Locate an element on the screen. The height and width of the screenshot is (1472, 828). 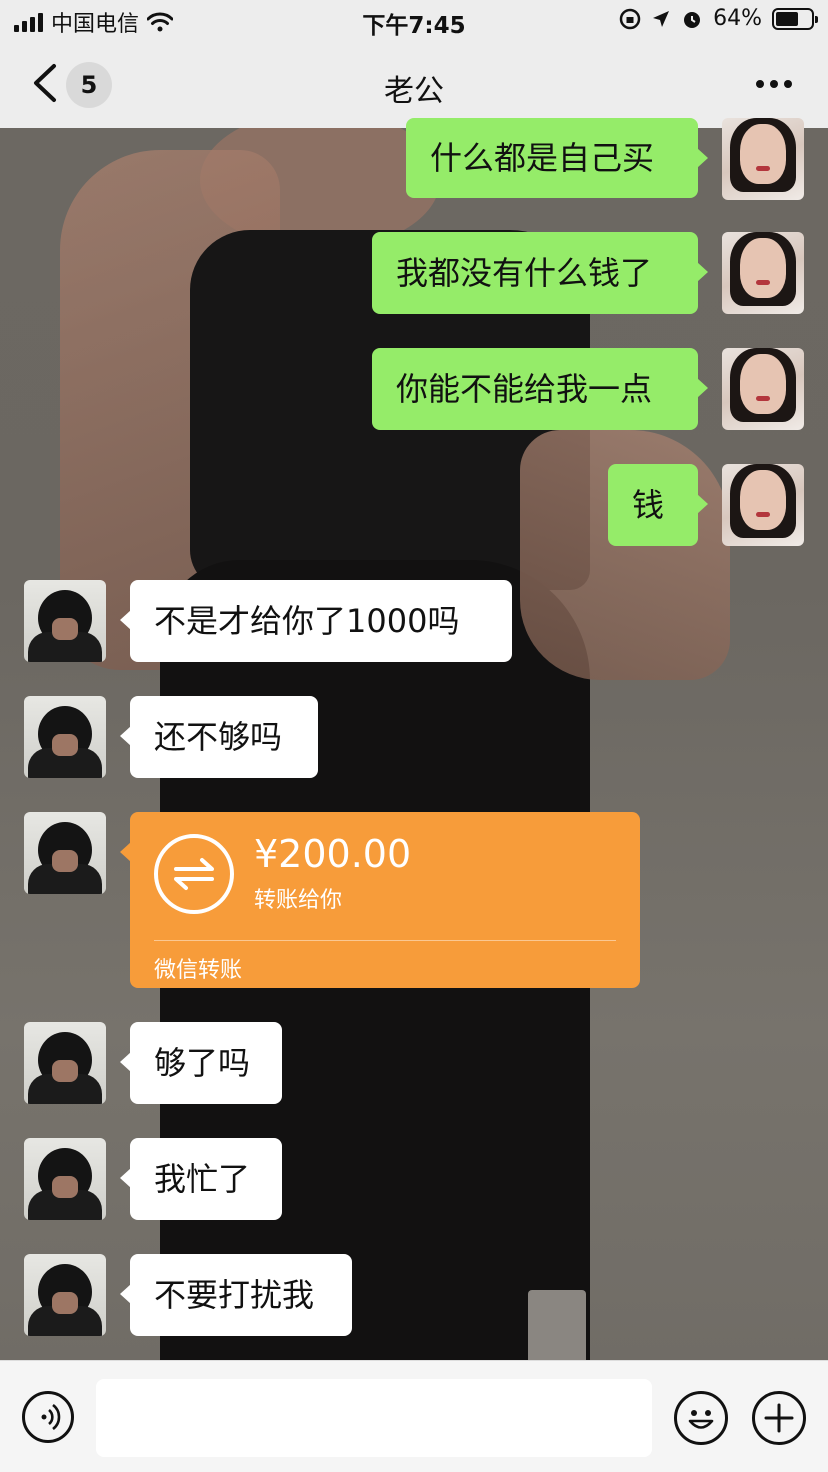
contact-message-bubble: 够了吗 is located at coordinates (201, 1063).